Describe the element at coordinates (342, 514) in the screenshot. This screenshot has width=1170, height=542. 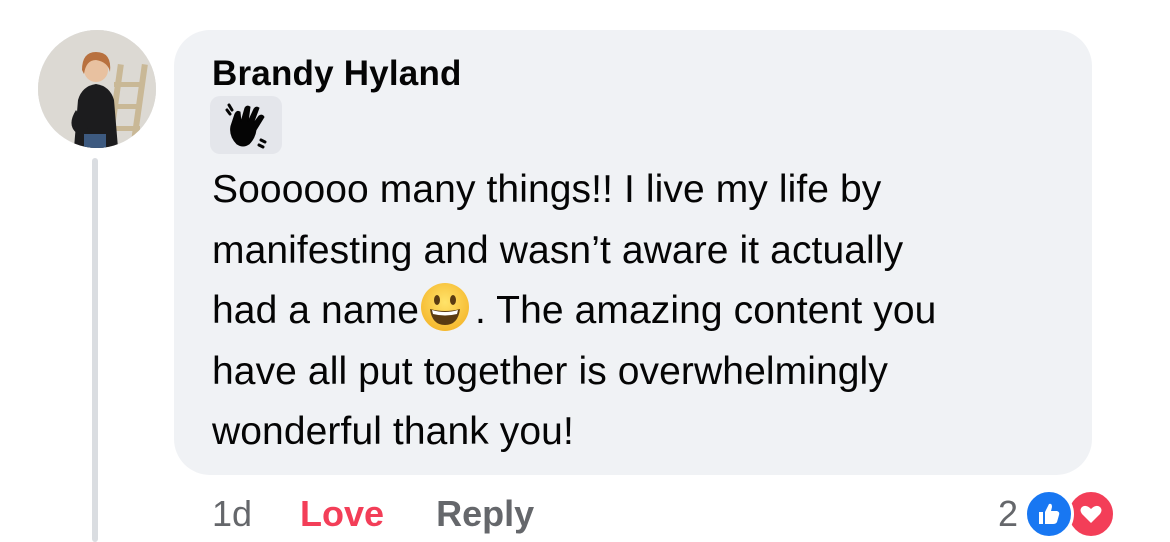
I see `love-reaction-button: Love` at that location.